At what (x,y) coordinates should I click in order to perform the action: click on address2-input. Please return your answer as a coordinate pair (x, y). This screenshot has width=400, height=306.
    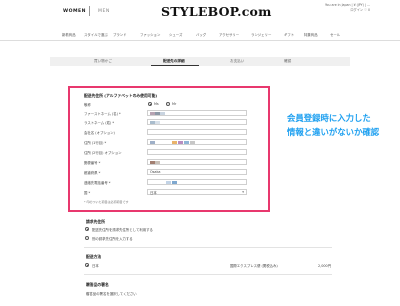
    Looking at the image, I should click on (197, 152).